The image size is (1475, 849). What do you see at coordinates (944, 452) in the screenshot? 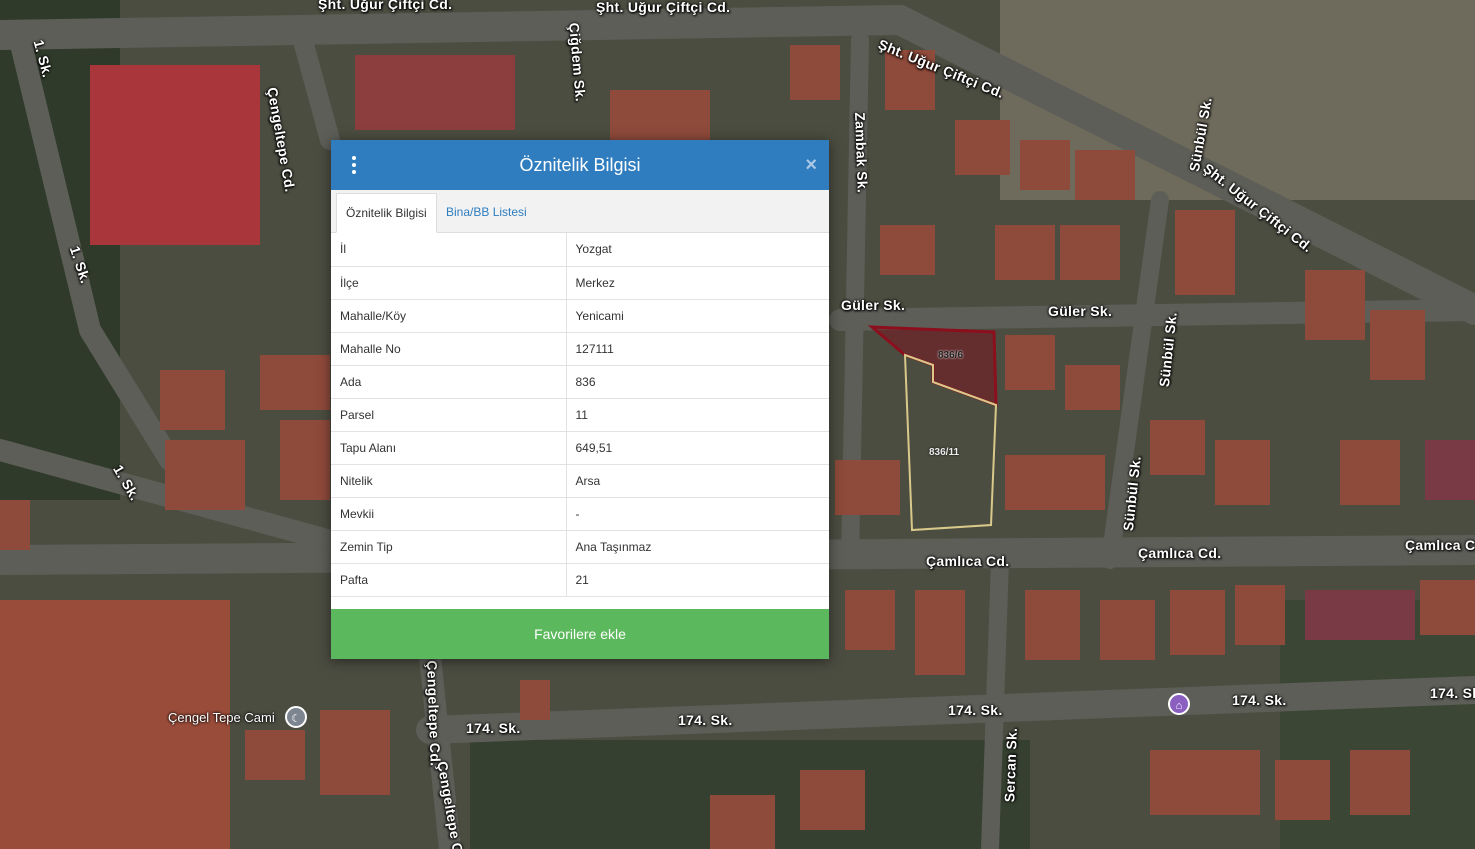
I see `parcel-label: 836/11` at bounding box center [944, 452].